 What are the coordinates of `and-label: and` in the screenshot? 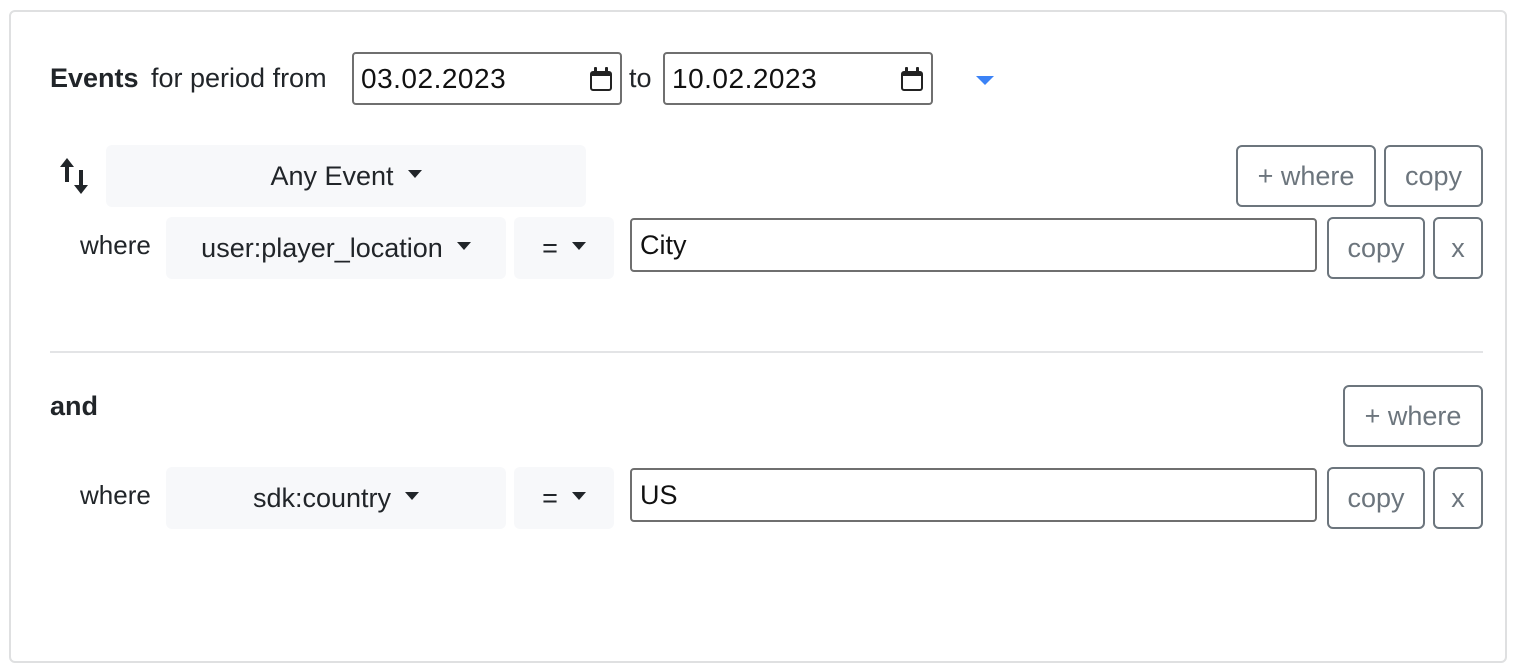 It's located at (74, 406).